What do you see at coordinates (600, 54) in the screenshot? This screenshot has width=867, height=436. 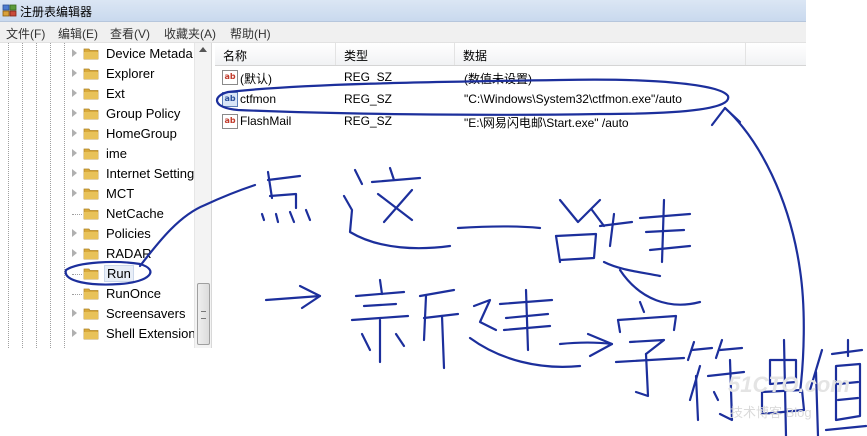 I see `column-data: 数据` at bounding box center [600, 54].